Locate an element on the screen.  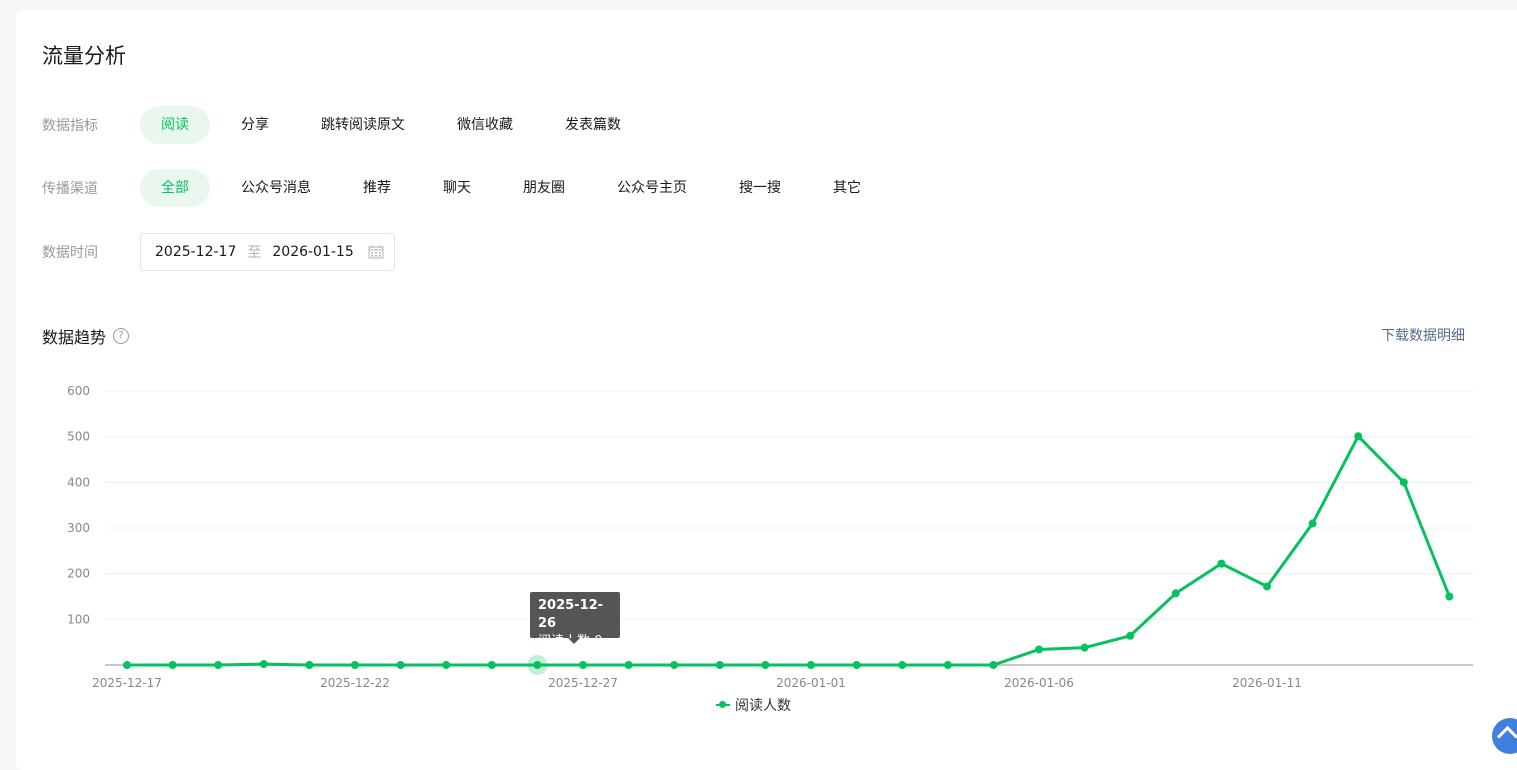
date-end: 2026-01-15 is located at coordinates (312, 252).